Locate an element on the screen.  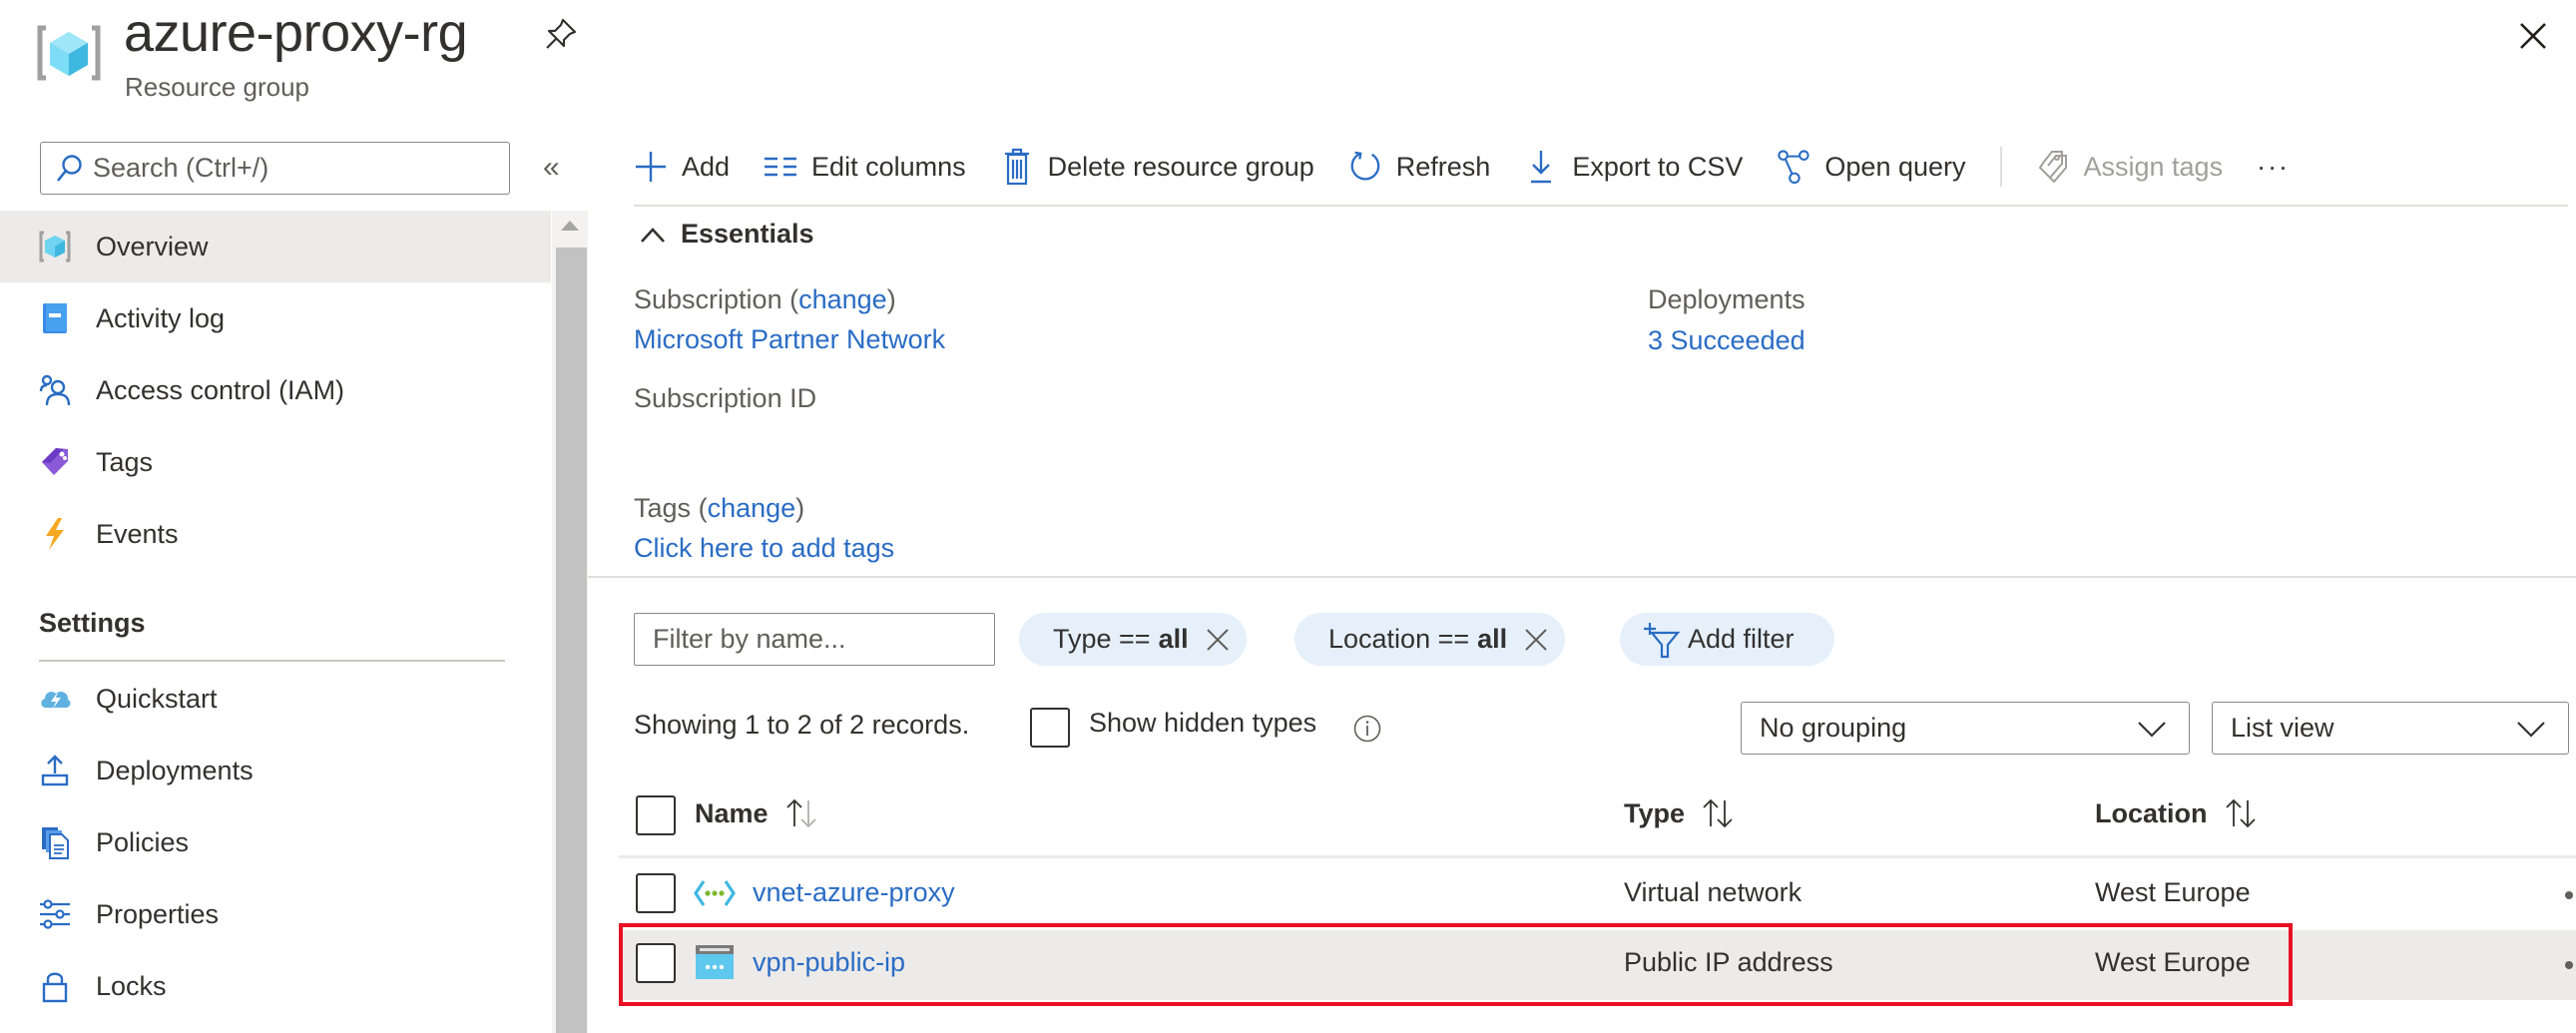
sidebar-item-access-control: Access control (IAM) is located at coordinates (276, 390).